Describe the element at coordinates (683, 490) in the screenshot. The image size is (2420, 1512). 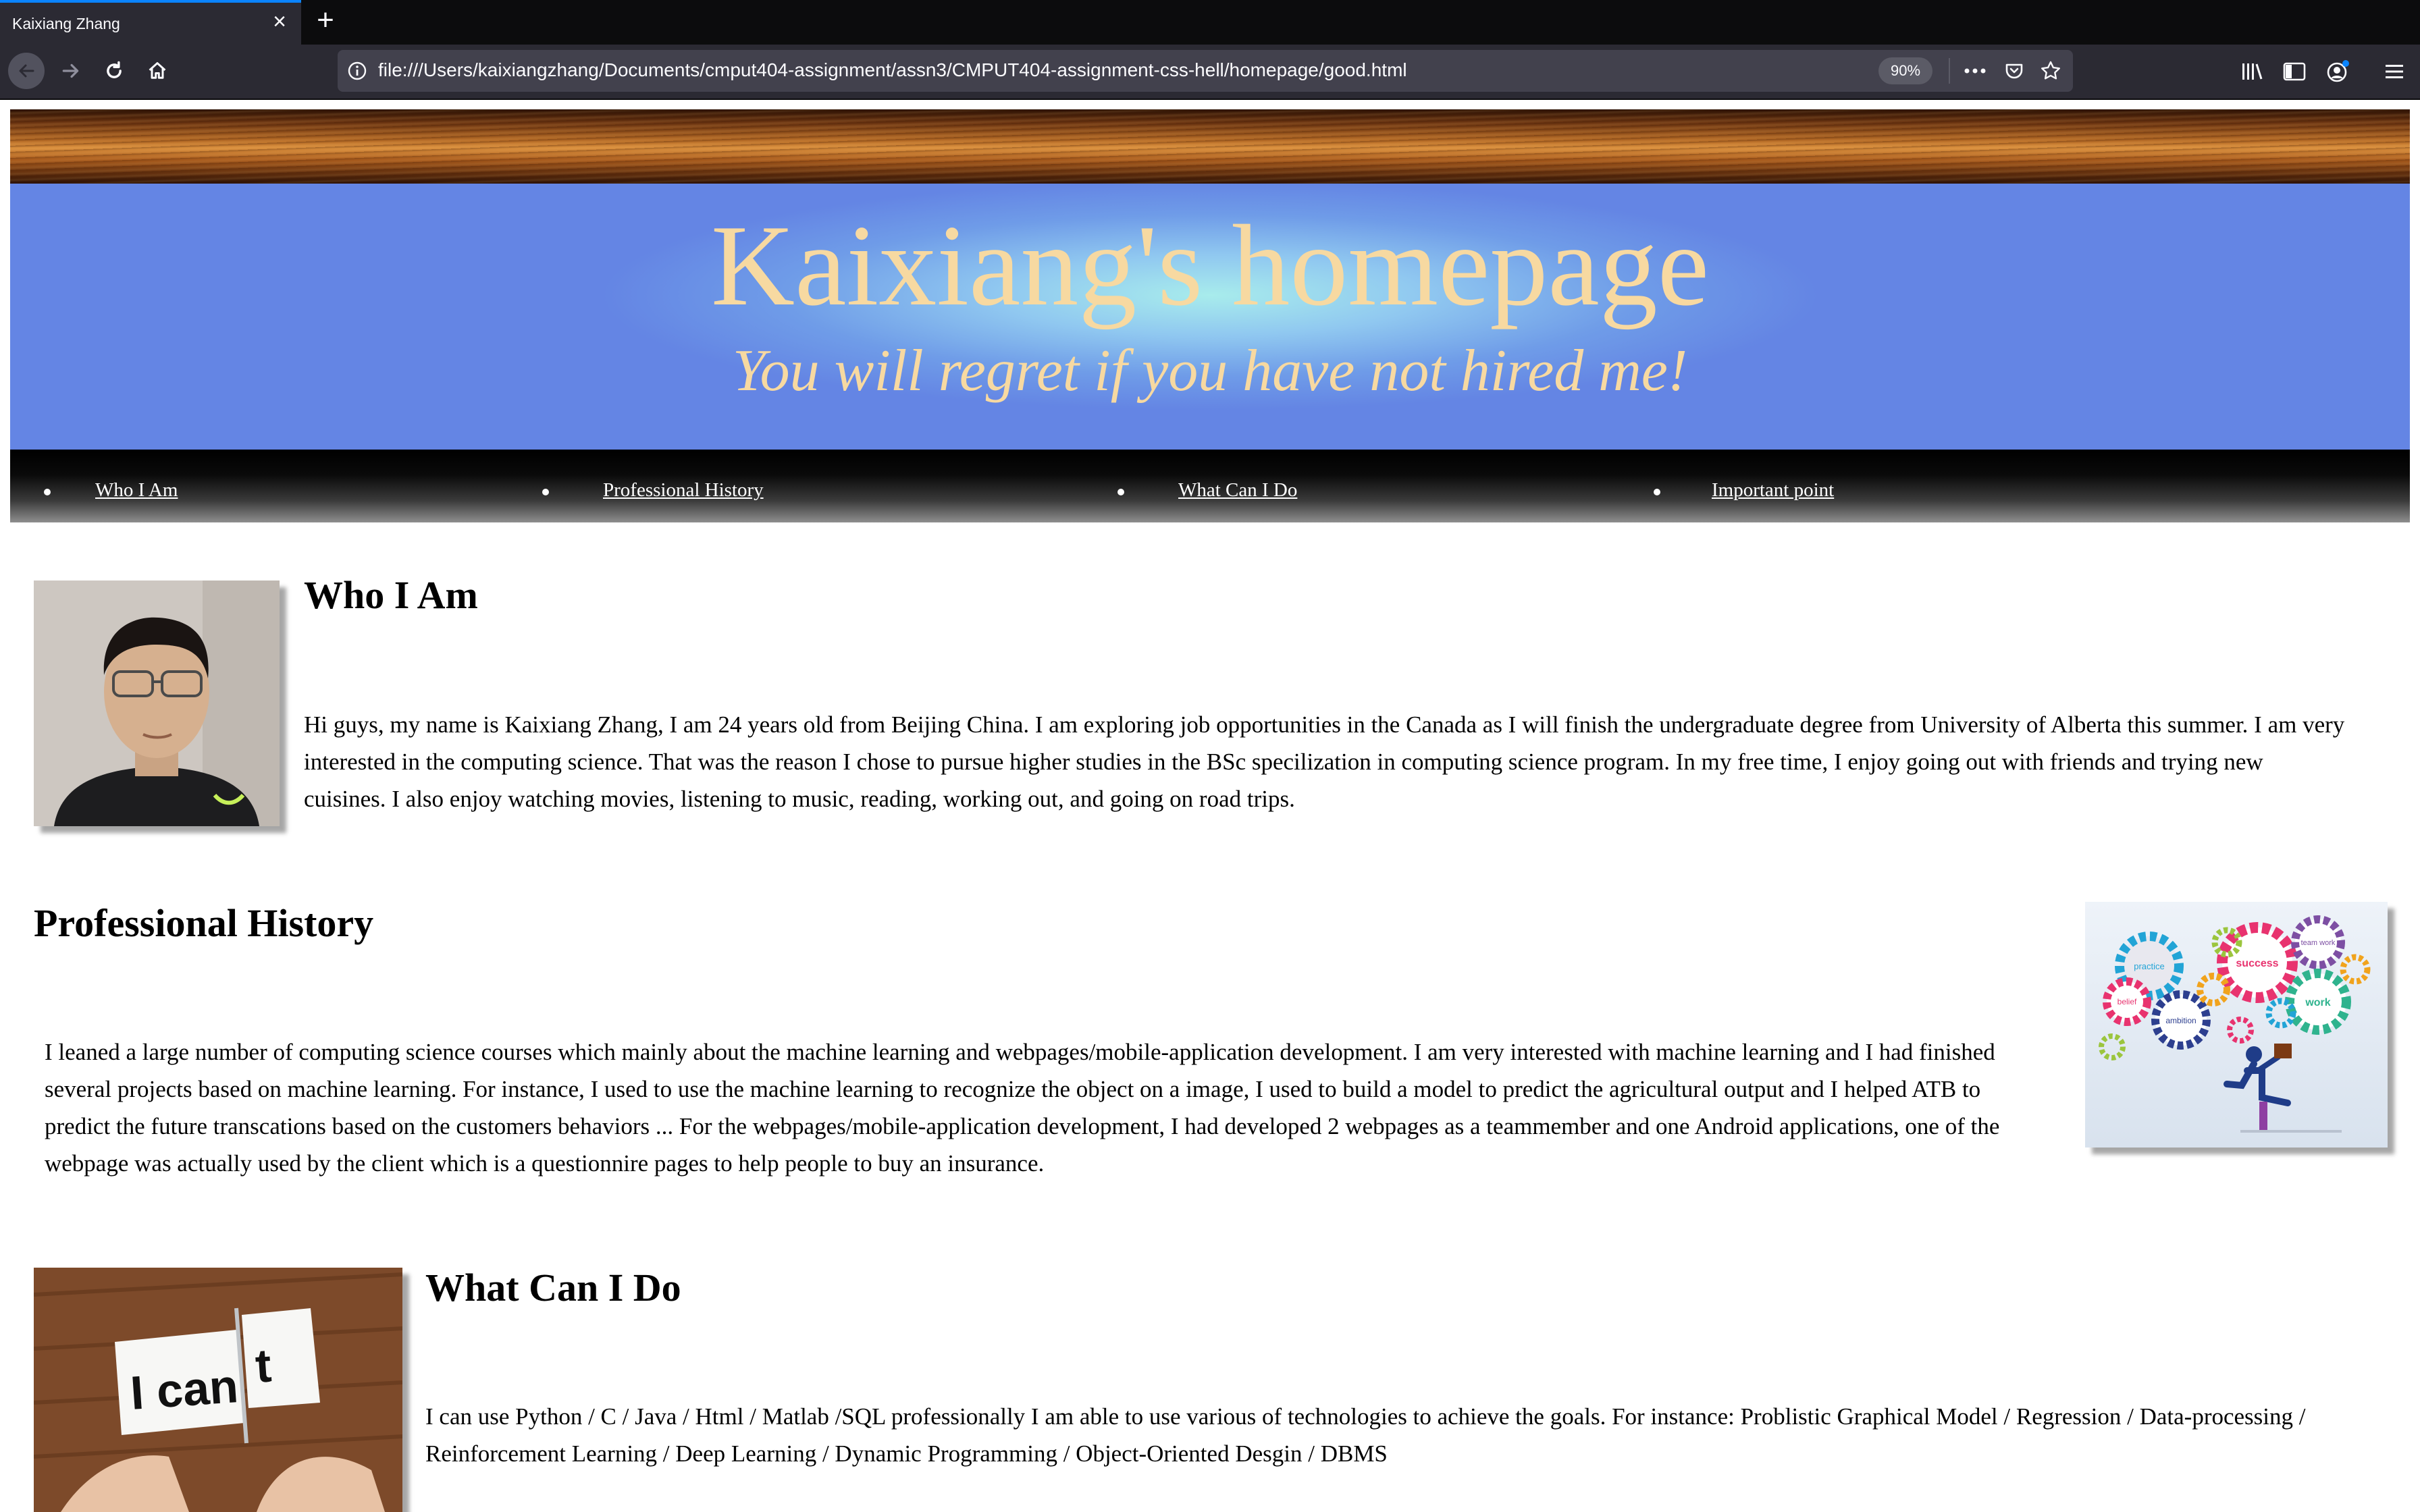
I see `nav-link-professional-history: Professional History` at that location.